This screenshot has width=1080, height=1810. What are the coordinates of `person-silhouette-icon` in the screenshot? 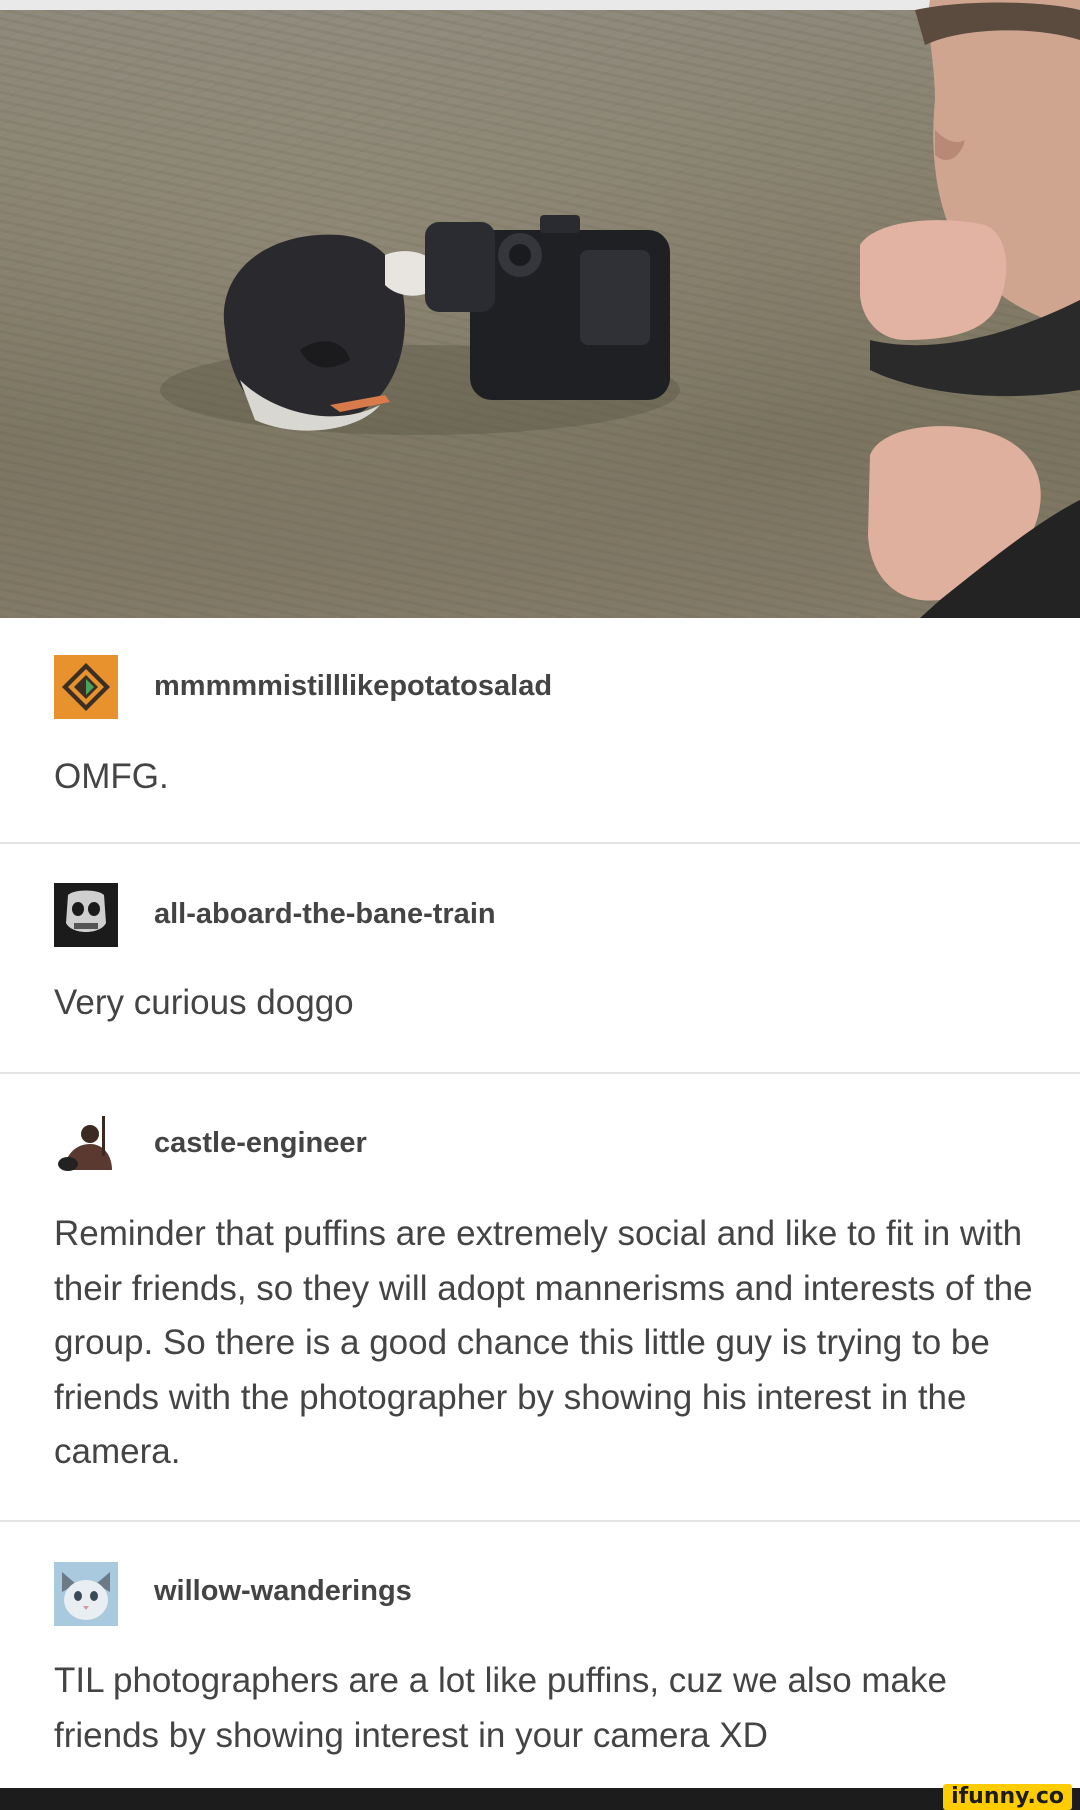 It's located at (85, 1143).